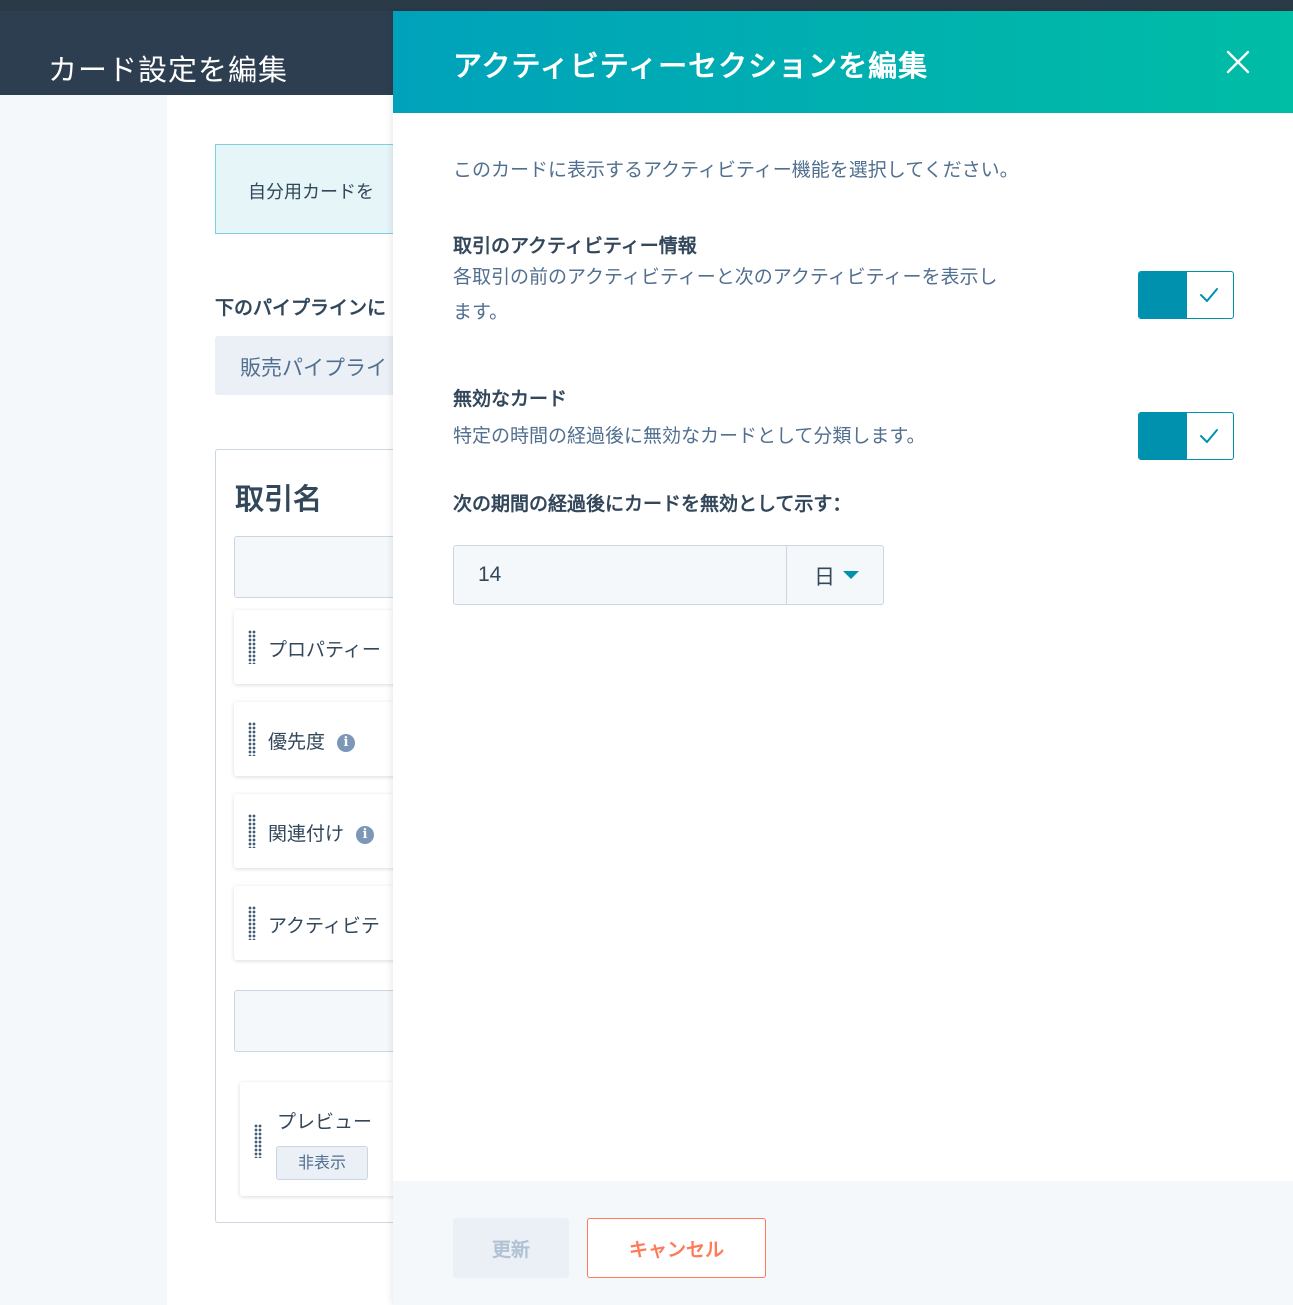 Image resolution: width=1293 pixels, height=1305 pixels. I want to click on toggle-inactive-card, so click(1186, 436).